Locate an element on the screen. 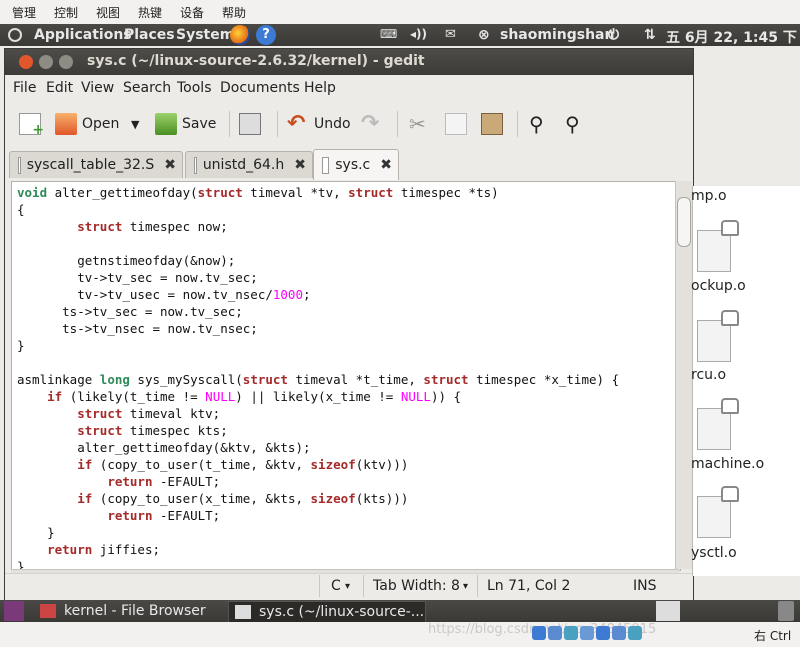 The image size is (800, 647). file-name: ysctl.o is located at coordinates (714, 553).